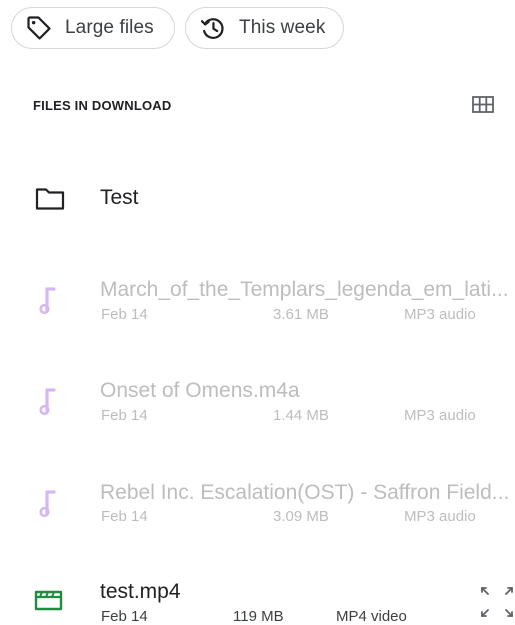  What do you see at coordinates (257, 599) in the screenshot?
I see `list-item: test.mp4 Feb 14 119 MB MP4 video` at bounding box center [257, 599].